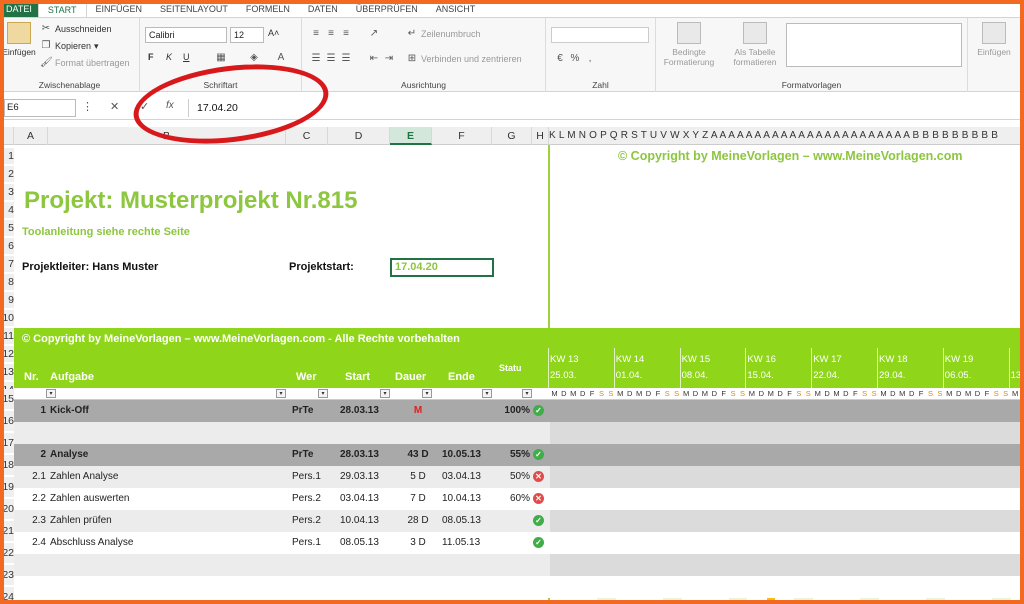 Image resolution: width=1024 pixels, height=604 pixels. What do you see at coordinates (170, 477) in the screenshot?
I see `cell-task-name: Zahlen Analyse` at bounding box center [170, 477].